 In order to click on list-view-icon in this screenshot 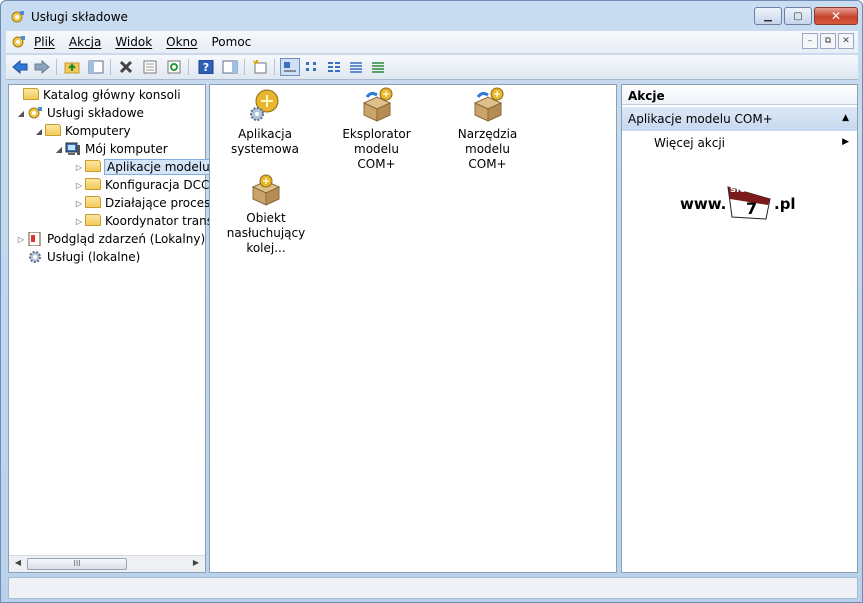, I will do `click(334, 67)`.